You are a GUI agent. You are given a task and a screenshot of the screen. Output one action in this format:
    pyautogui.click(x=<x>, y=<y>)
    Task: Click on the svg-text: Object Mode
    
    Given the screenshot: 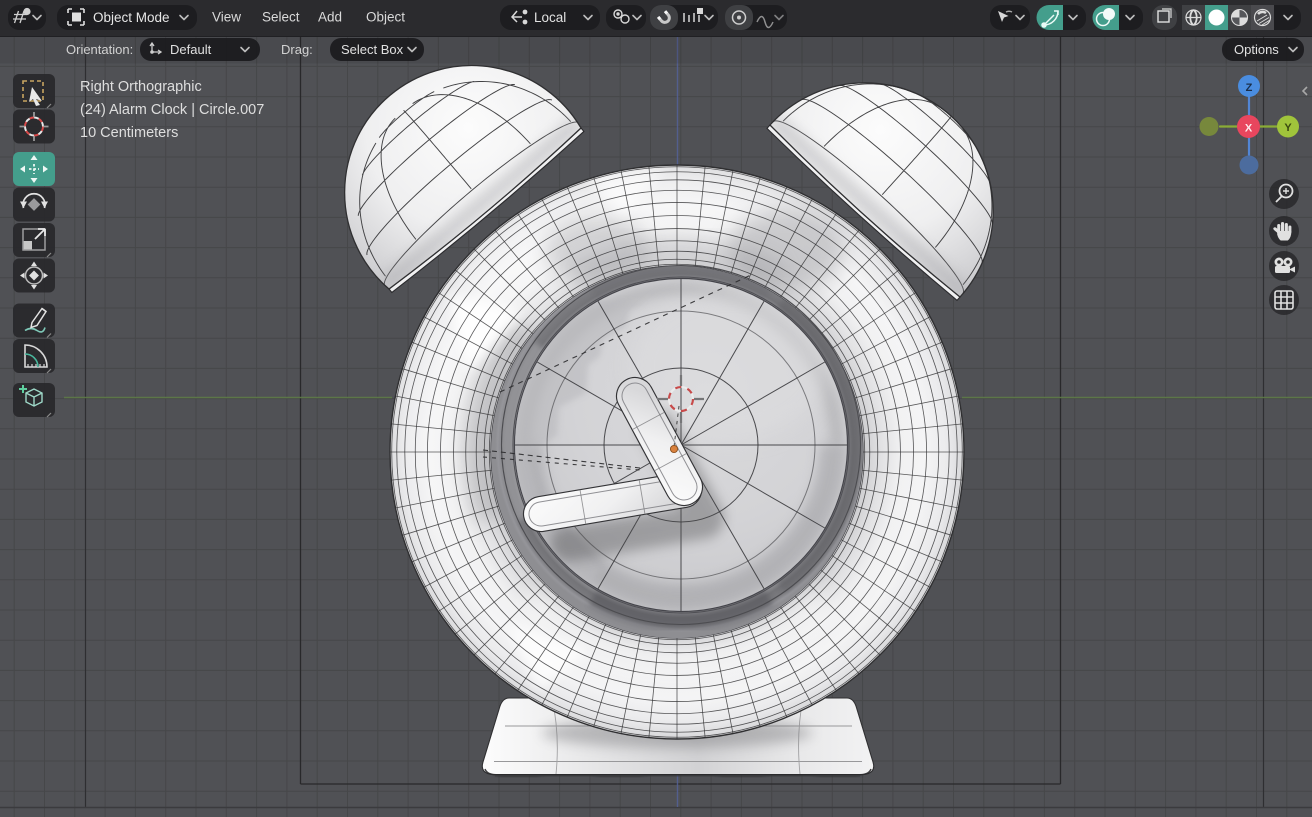 What is the action you would take?
    pyautogui.click(x=131, y=17)
    